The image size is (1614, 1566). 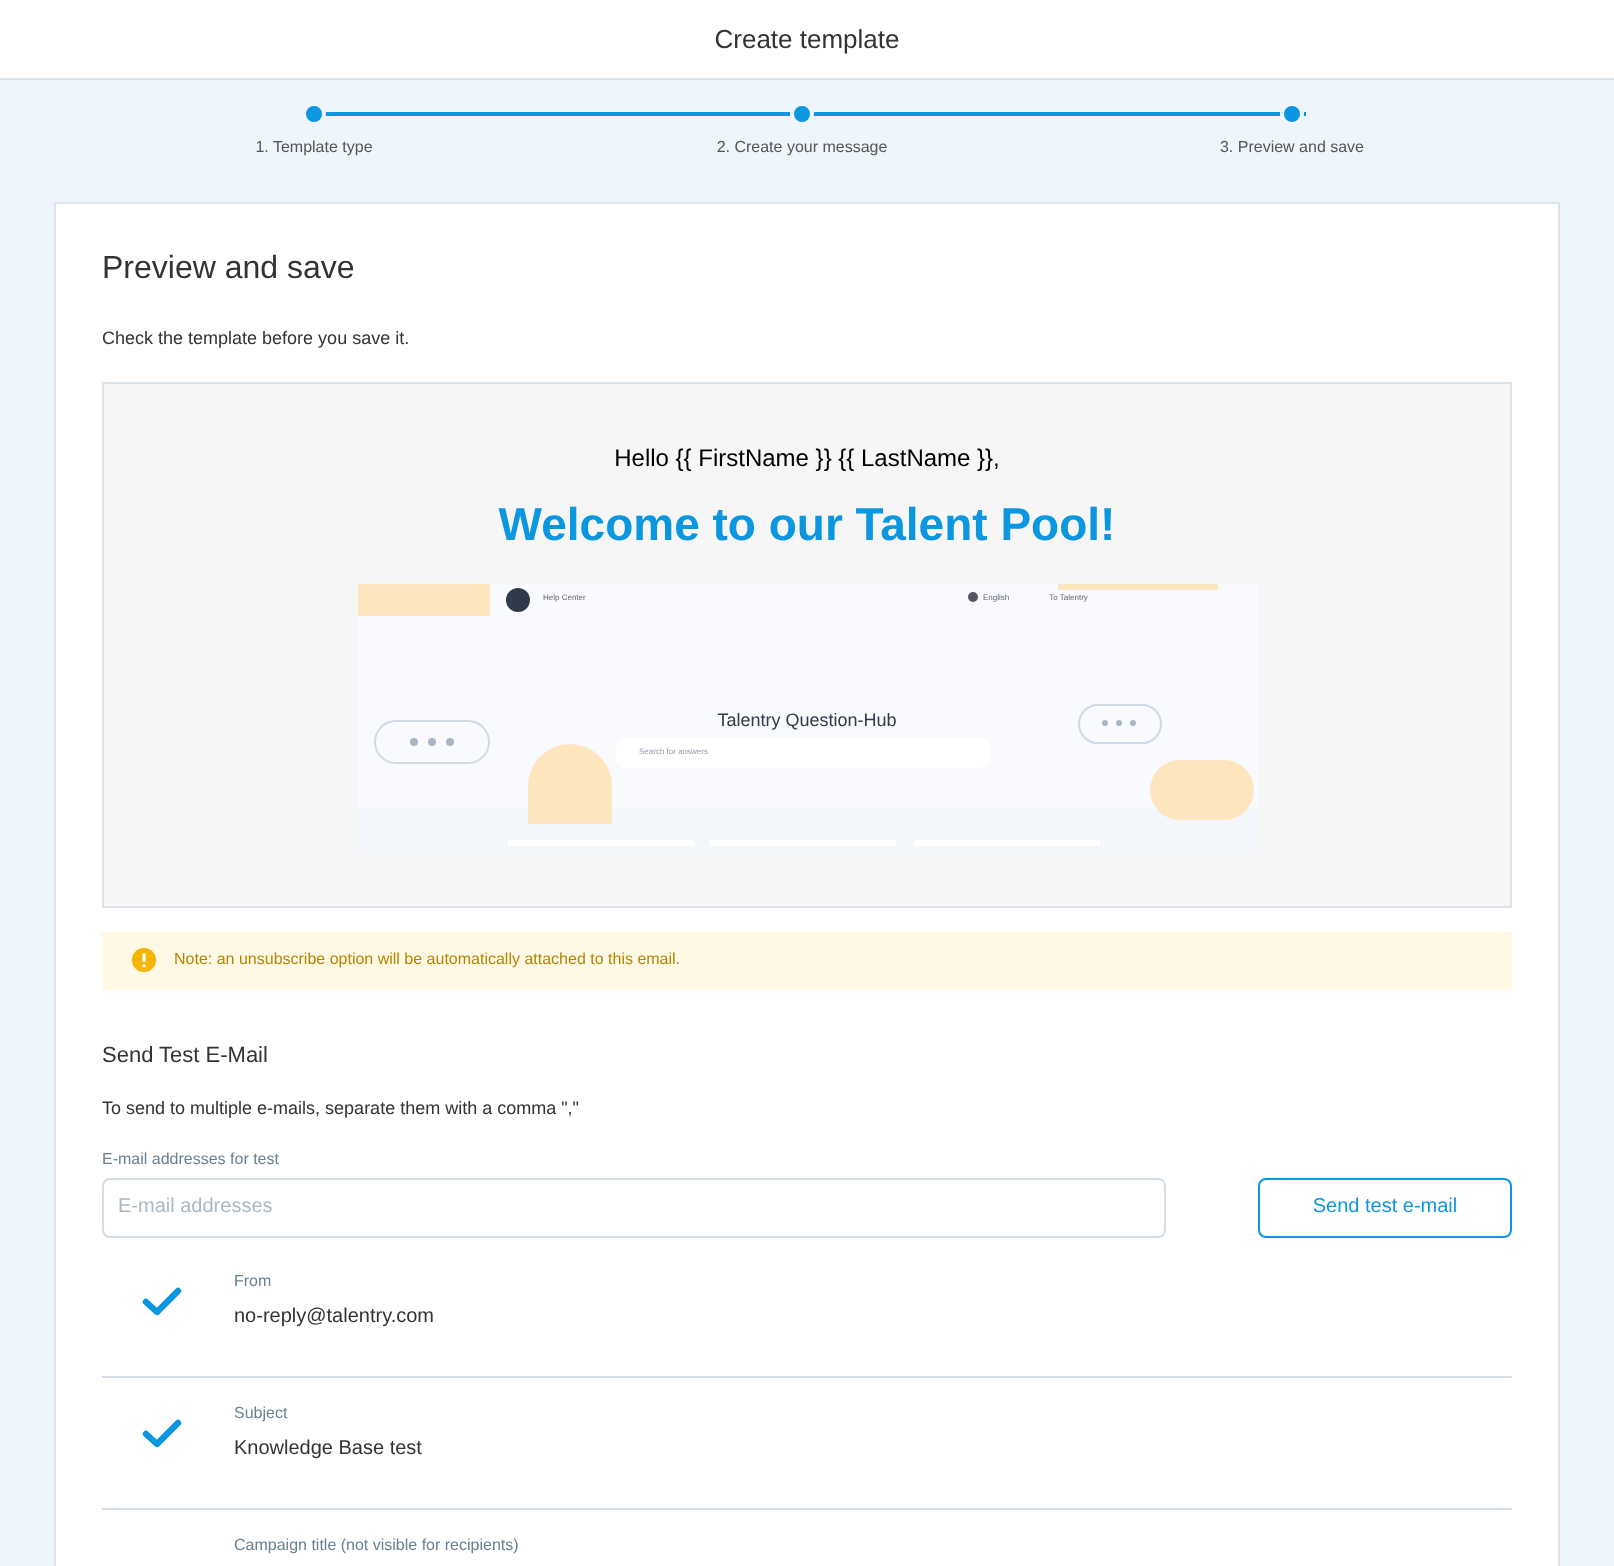 I want to click on field-caption: Campaign title (not visible for recipients), so click(x=376, y=1545).